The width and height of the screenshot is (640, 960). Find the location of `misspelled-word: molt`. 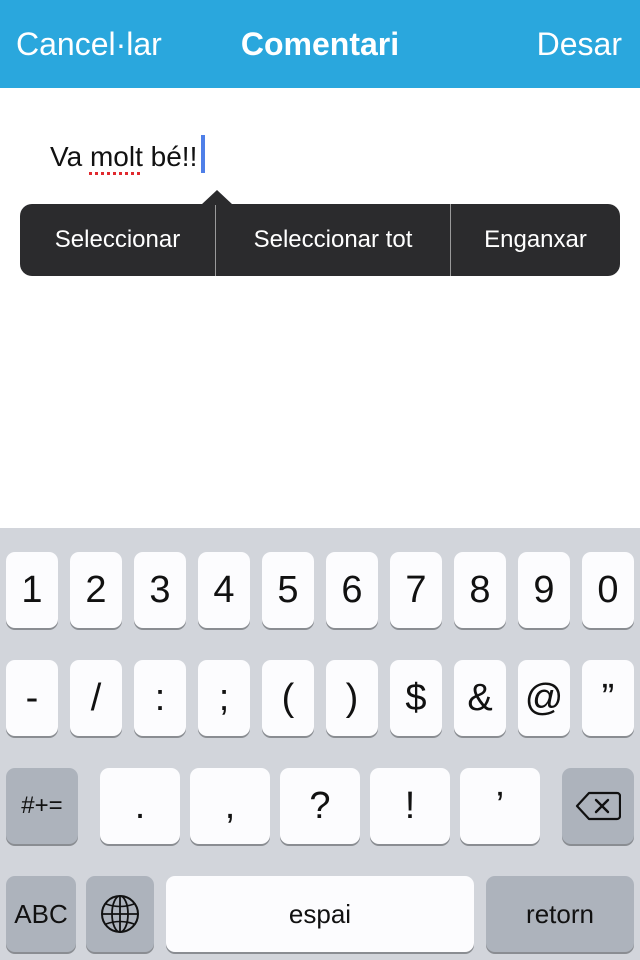

misspelled-word: molt is located at coordinates (116, 156).